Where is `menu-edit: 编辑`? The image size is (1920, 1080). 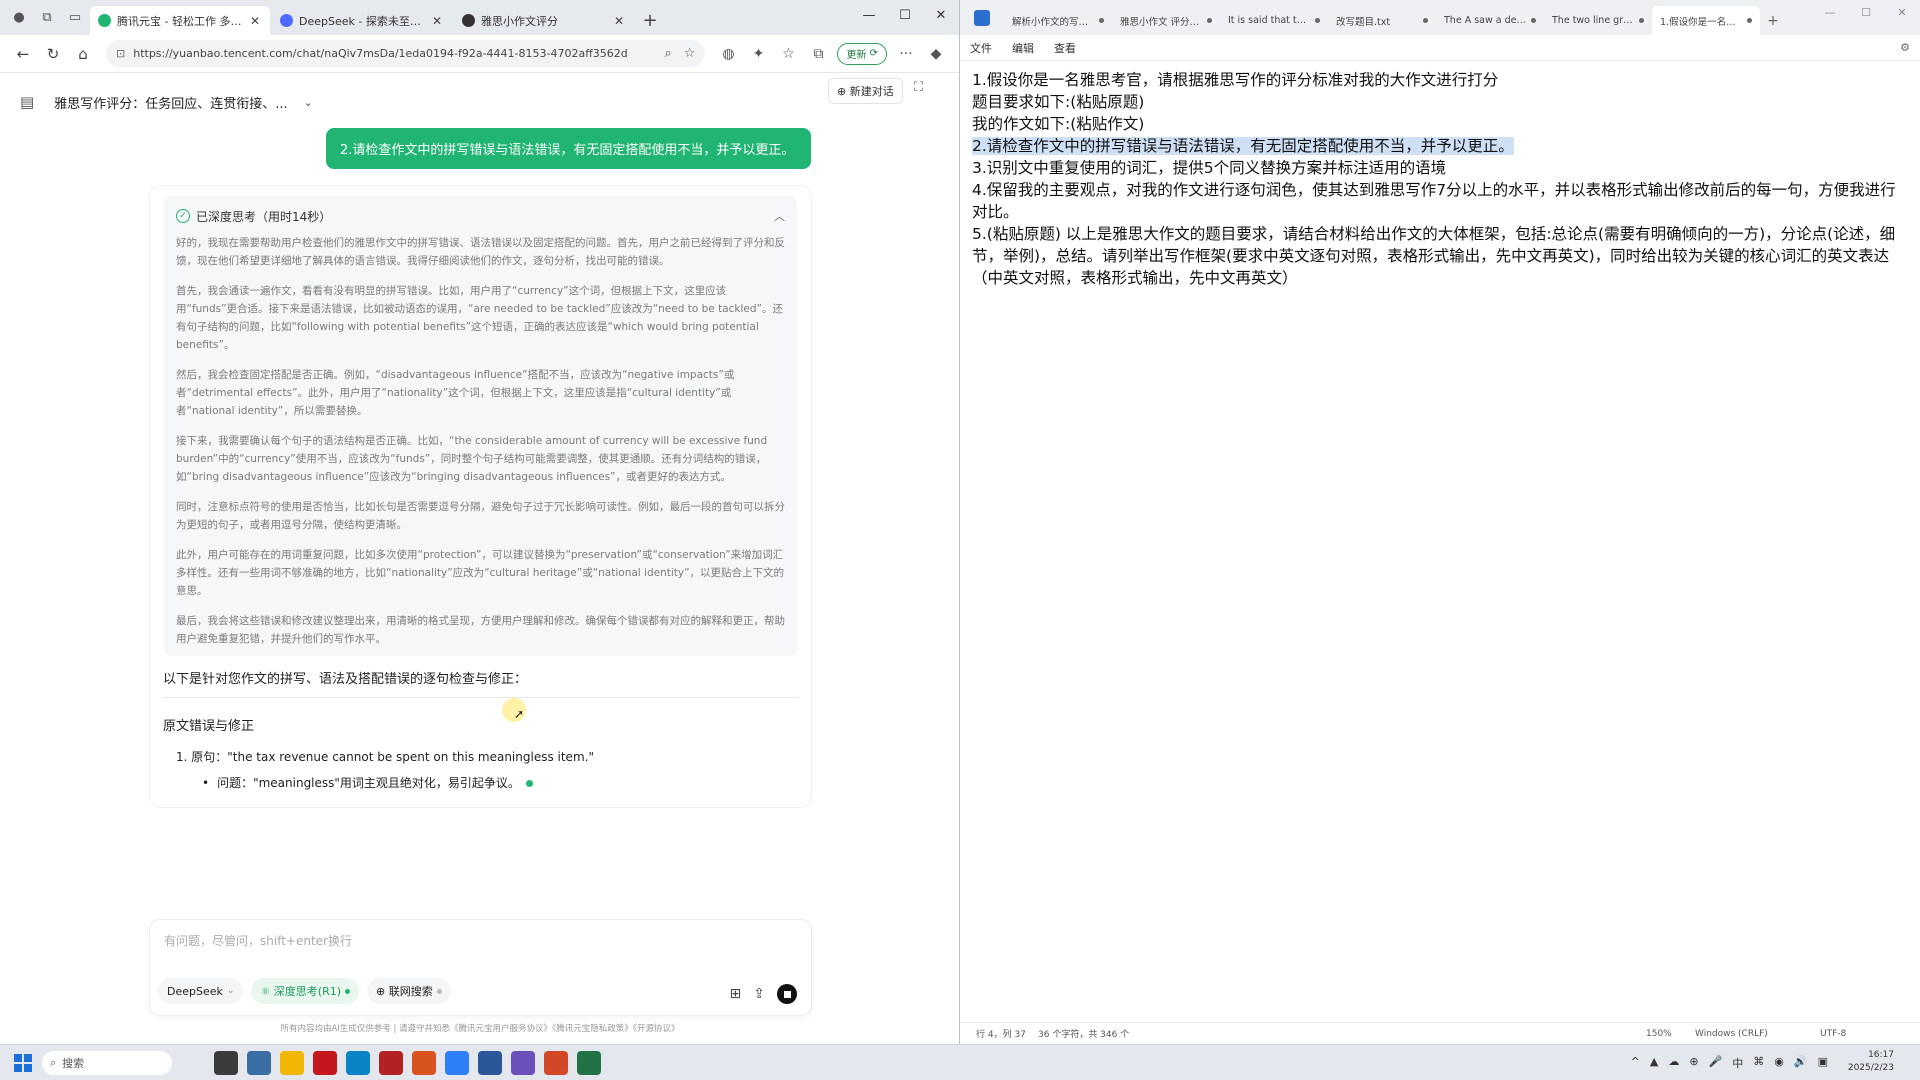
menu-edit: 编辑 is located at coordinates (1023, 48).